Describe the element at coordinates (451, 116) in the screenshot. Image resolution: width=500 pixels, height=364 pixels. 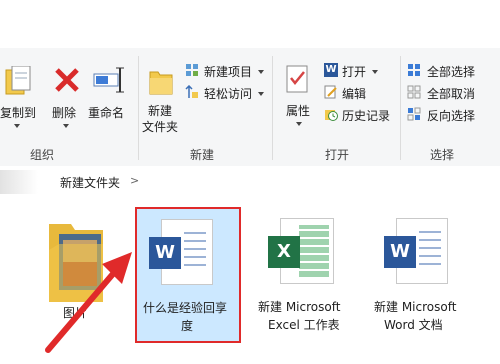
I see `invert-selection-label: 反向选择` at that location.